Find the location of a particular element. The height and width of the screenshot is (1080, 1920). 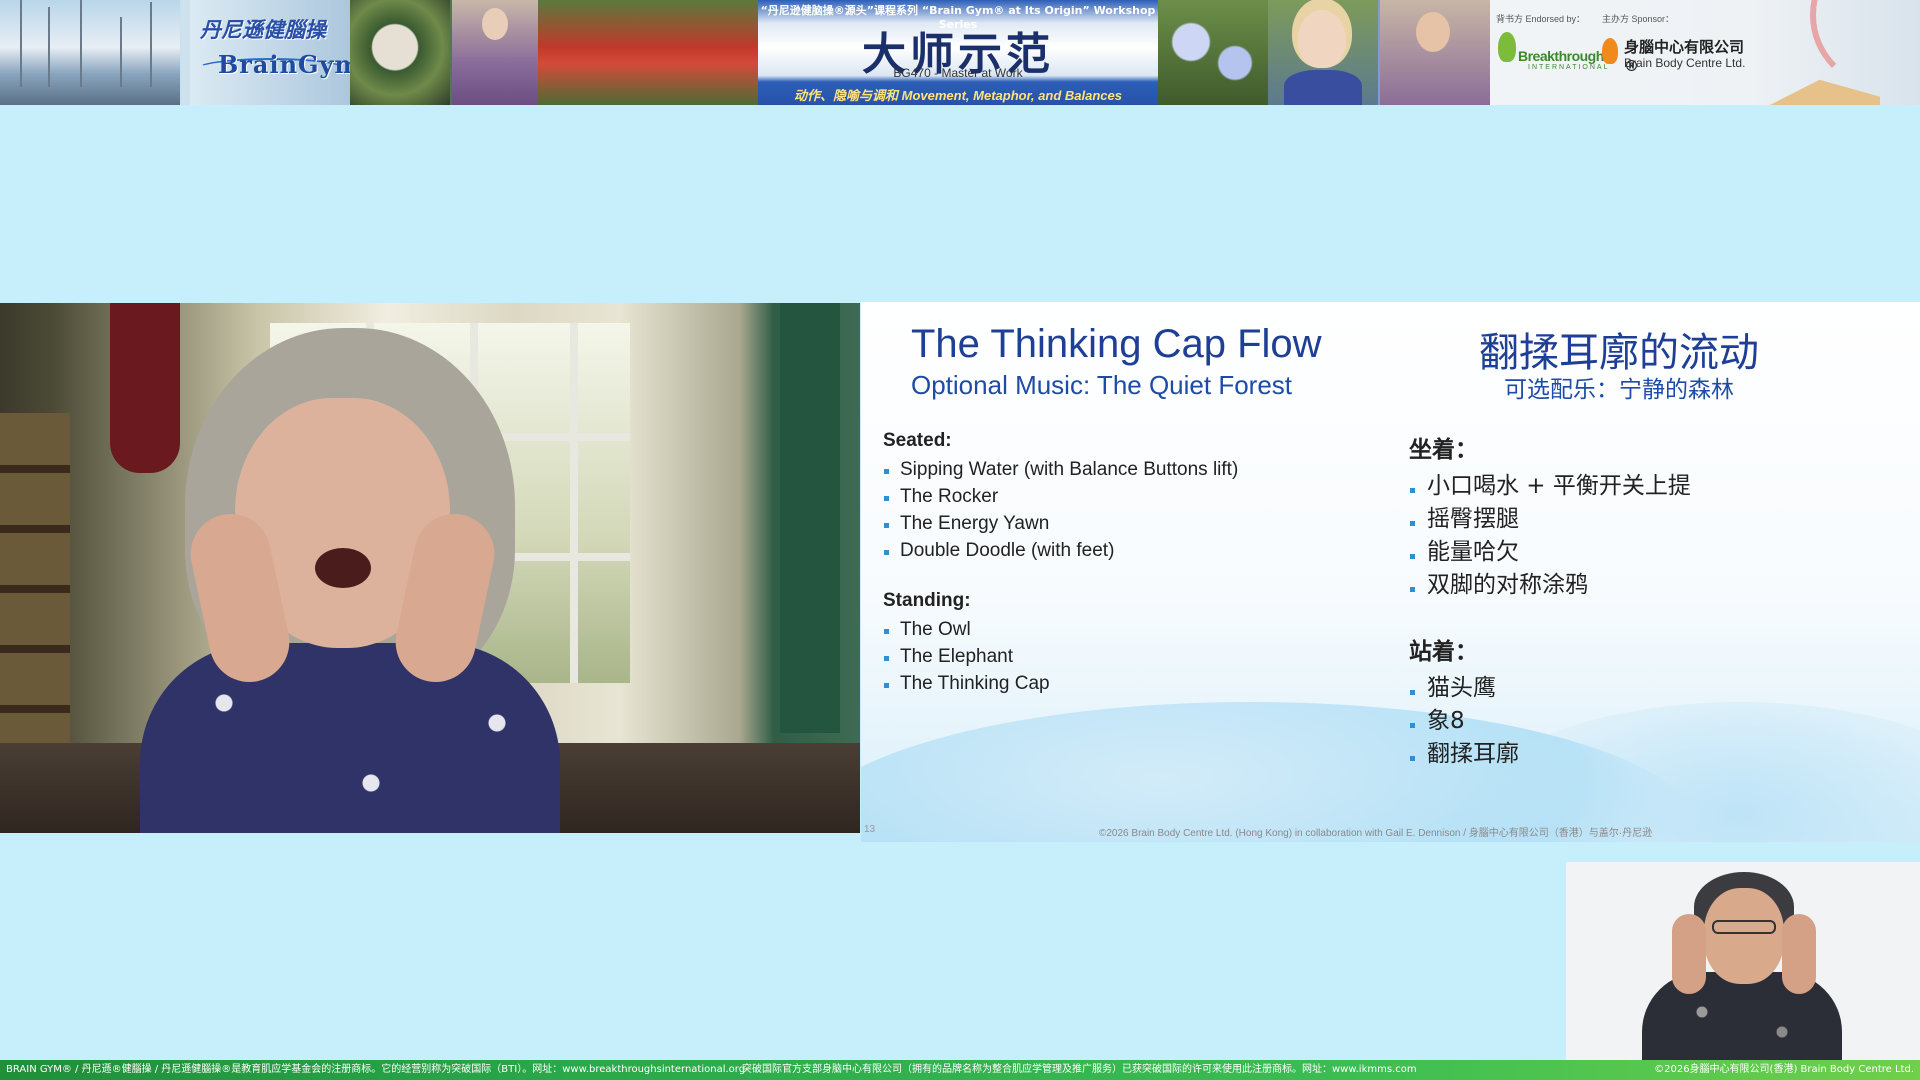

slide-music-en: Optional Music: The Quiet Forest is located at coordinates (1102, 385).